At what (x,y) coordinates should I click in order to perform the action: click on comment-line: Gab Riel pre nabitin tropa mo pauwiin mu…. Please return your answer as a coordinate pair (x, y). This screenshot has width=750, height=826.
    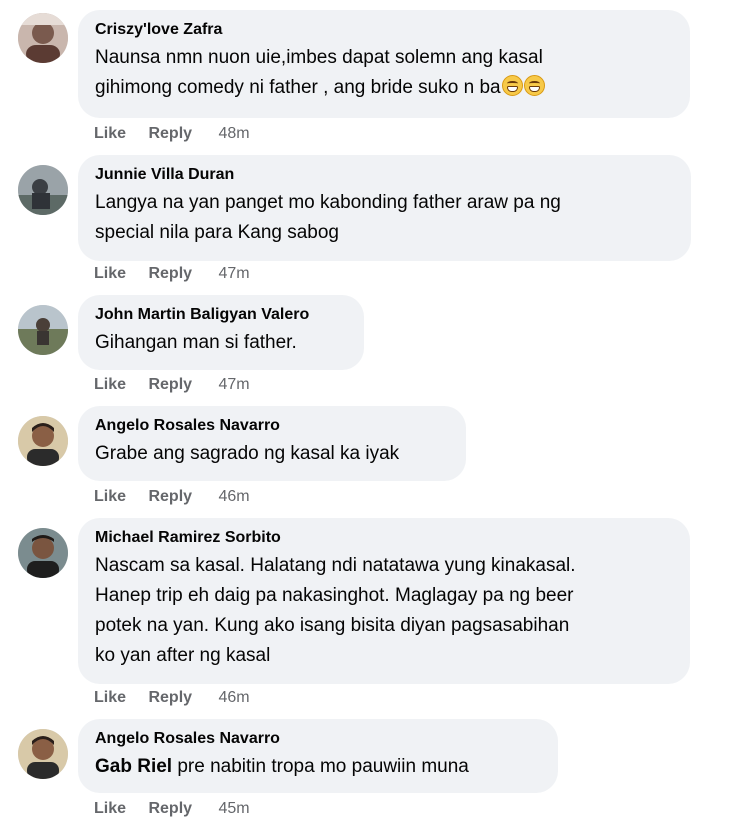
    Looking at the image, I should click on (317, 767).